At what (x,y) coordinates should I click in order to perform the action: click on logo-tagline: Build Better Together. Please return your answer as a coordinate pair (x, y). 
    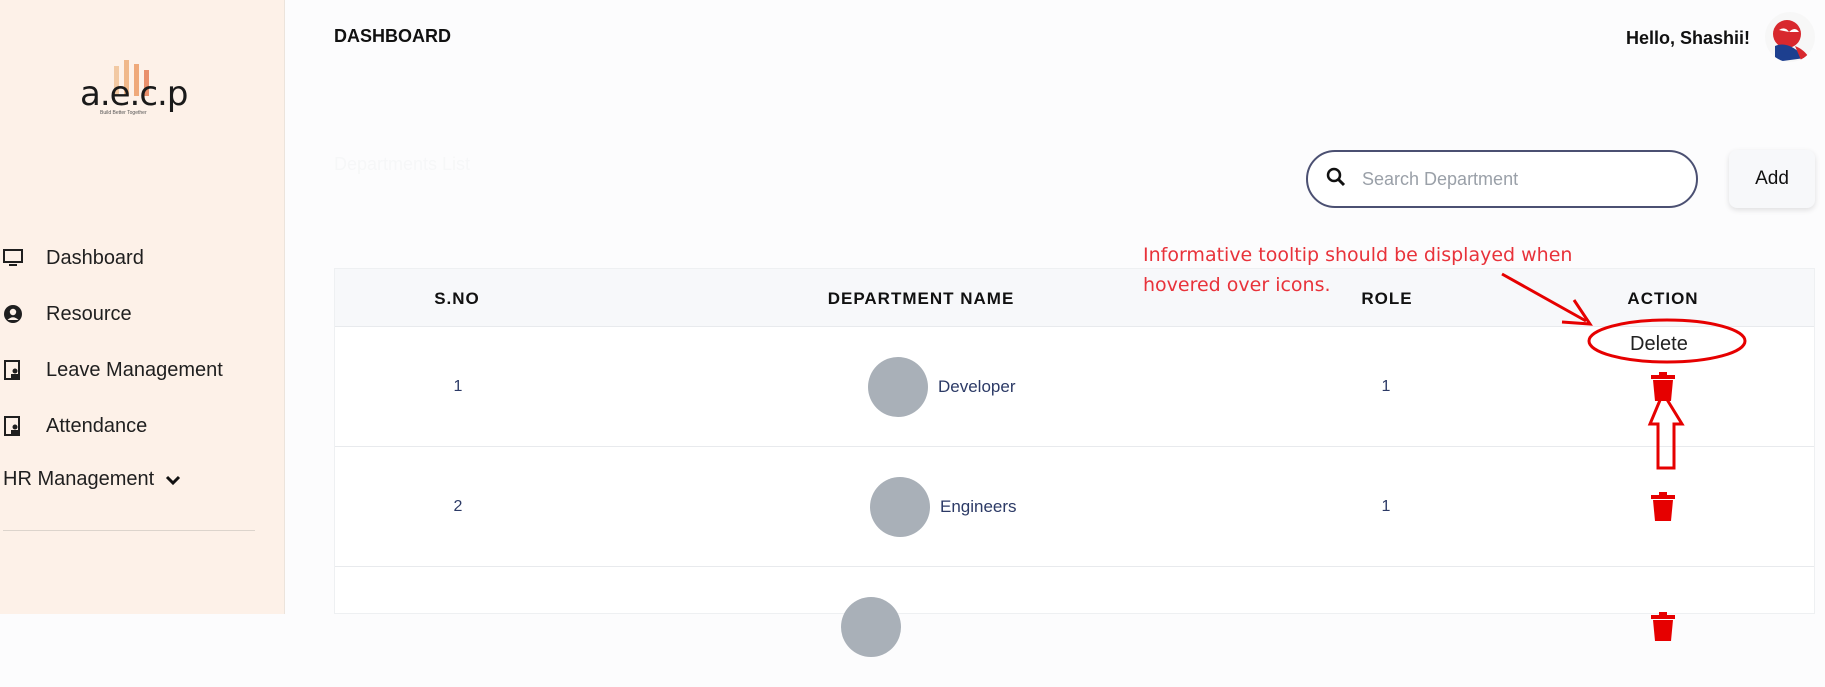
    Looking at the image, I should click on (123, 113).